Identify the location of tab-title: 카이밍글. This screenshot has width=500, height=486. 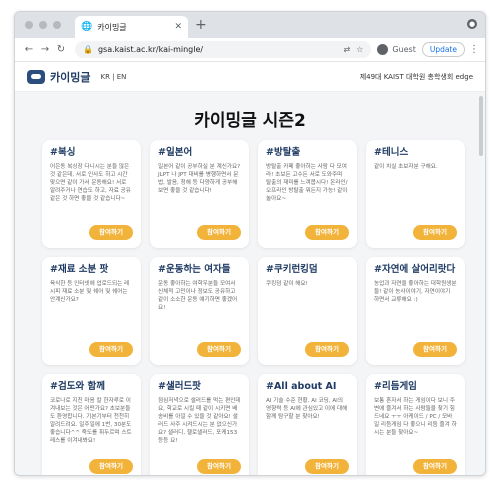
(112, 27).